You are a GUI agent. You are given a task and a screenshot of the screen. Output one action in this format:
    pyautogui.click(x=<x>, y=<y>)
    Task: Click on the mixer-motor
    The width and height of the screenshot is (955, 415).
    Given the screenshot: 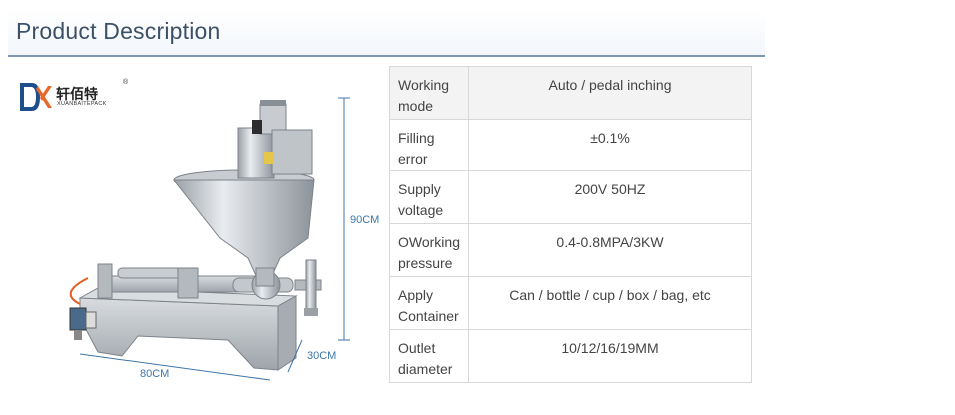 What is the action you would take?
    pyautogui.click(x=275, y=139)
    